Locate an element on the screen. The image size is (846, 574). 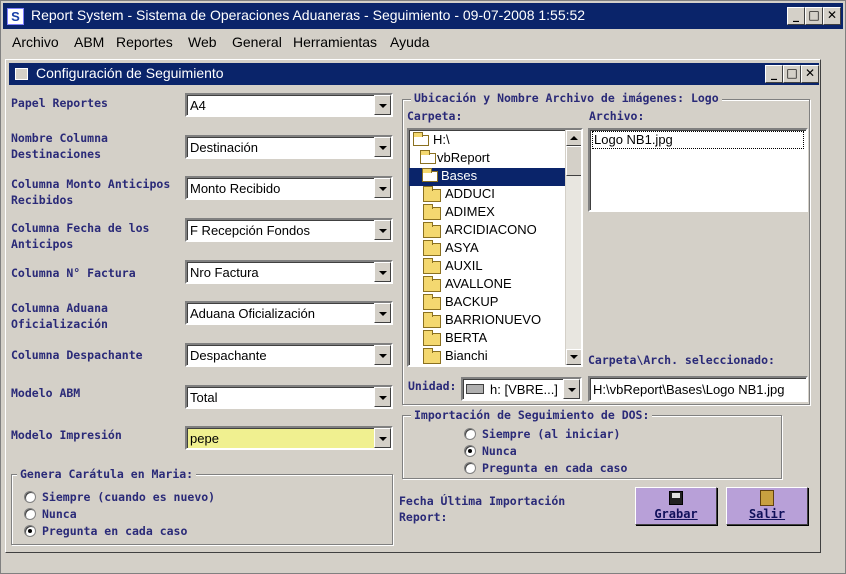
folder-item: BERTA is located at coordinates (466, 337).